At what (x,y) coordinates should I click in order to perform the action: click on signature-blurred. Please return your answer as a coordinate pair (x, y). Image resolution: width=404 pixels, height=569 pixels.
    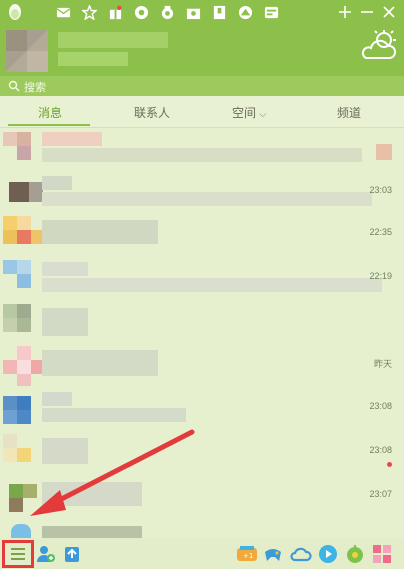
    Looking at the image, I should click on (93, 59).